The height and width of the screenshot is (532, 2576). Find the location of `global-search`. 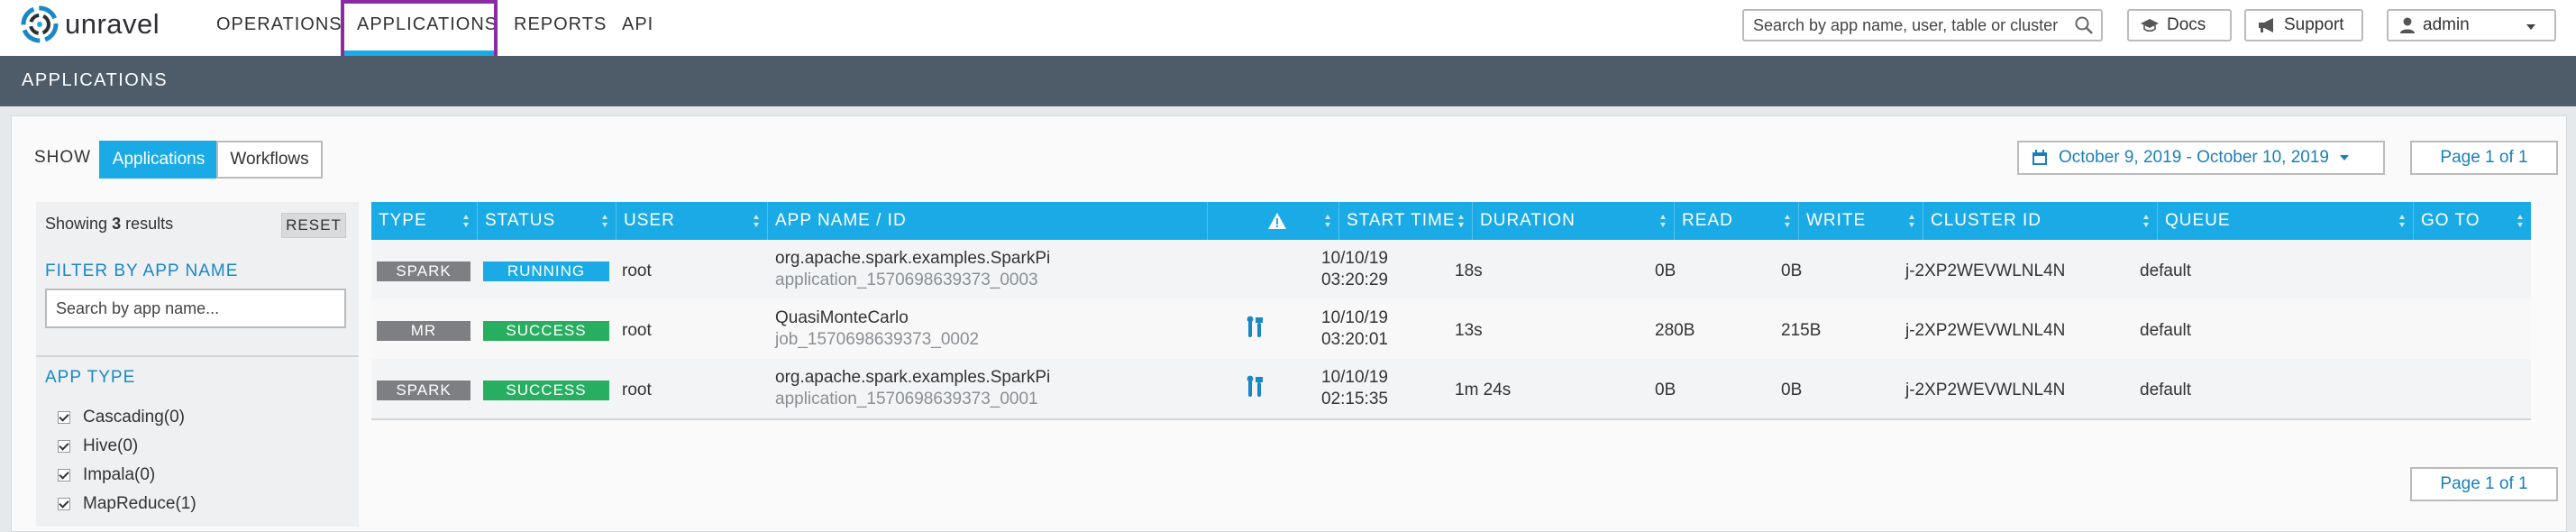

global-search is located at coordinates (1922, 25).